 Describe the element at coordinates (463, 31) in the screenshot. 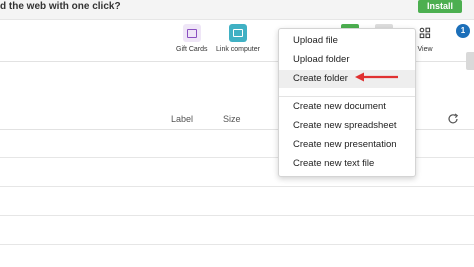

I see `notification-badge: 1` at that location.